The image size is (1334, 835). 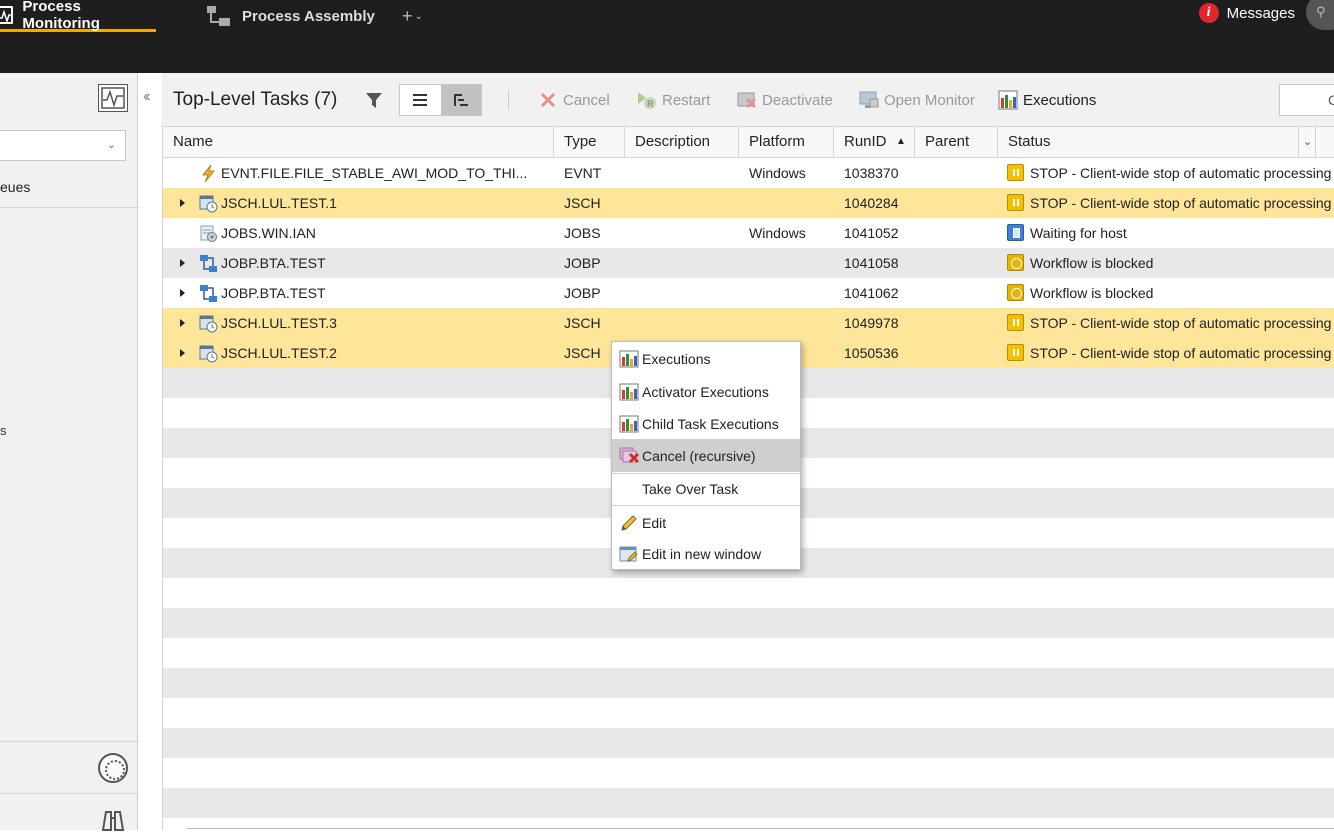 What do you see at coordinates (777, 173) in the screenshot?
I see `cell-platform: Windows` at bounding box center [777, 173].